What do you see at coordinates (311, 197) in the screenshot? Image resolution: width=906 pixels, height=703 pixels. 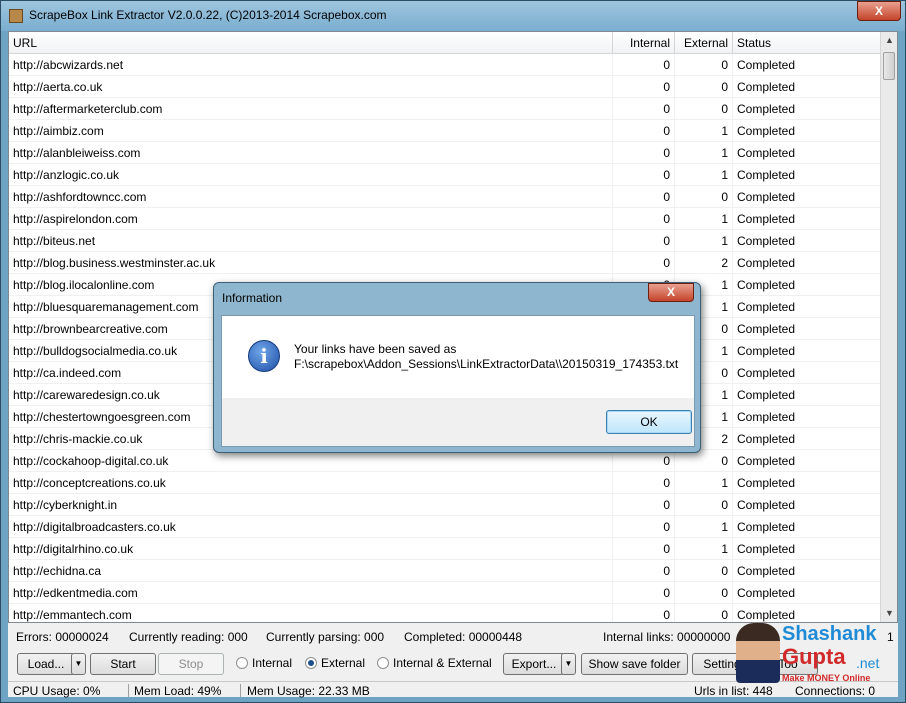 I see `cell-url: http://ashfordtowncc.com` at bounding box center [311, 197].